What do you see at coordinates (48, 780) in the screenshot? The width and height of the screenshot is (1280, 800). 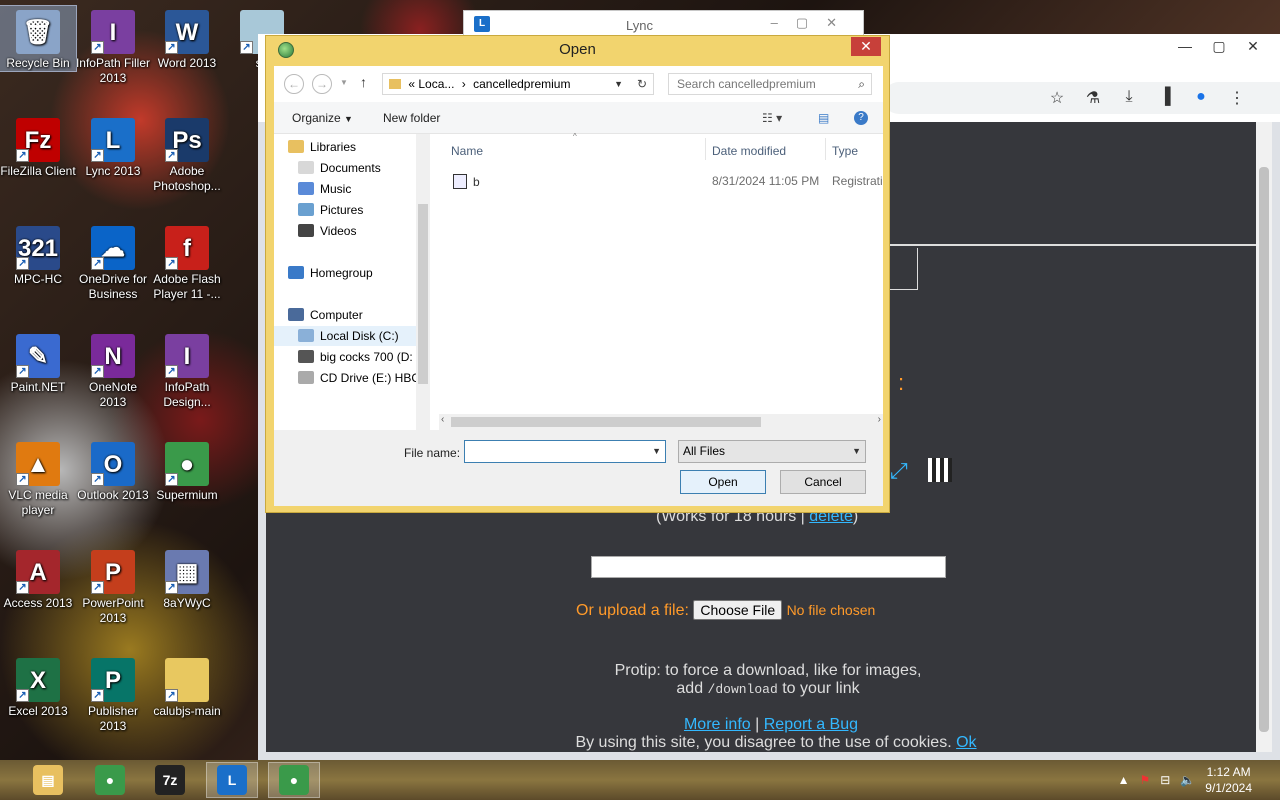 I see `taskbar-item-file-explorer: ▤` at bounding box center [48, 780].